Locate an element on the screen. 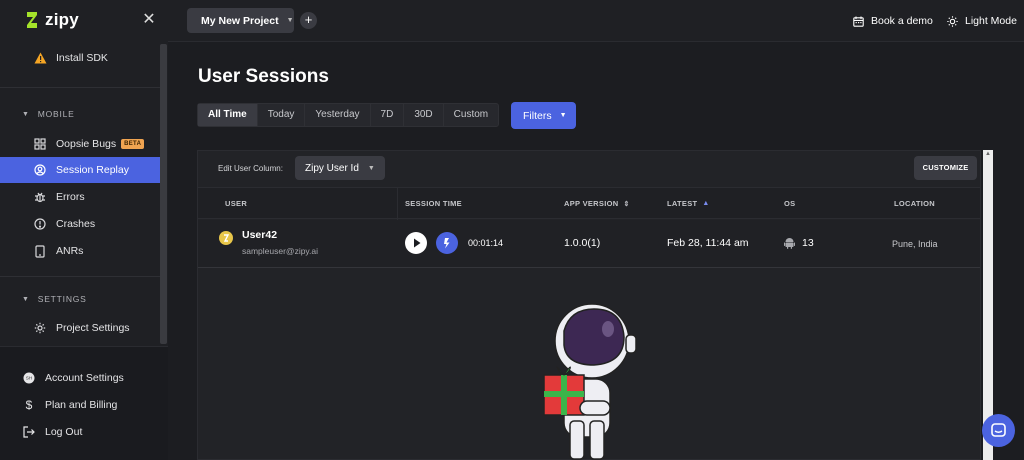 The width and height of the screenshot is (1024, 460). sidebar-item-errors: Errors is located at coordinates (80, 197).